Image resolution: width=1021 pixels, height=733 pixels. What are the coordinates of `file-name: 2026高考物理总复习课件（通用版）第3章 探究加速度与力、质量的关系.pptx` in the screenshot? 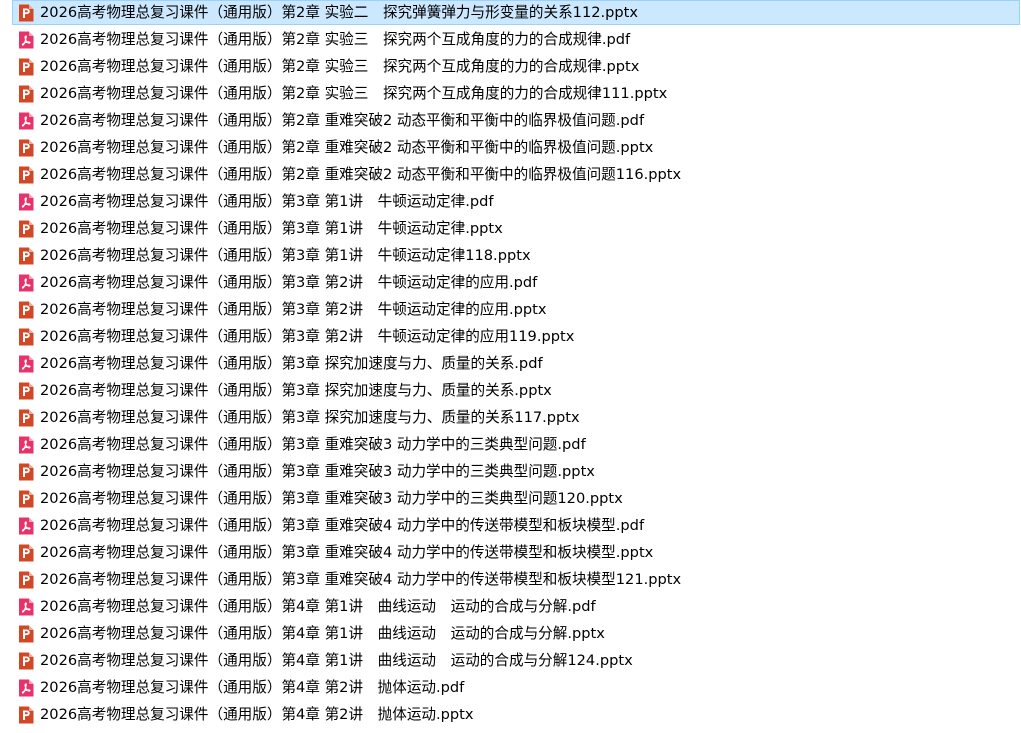 It's located at (296, 390).